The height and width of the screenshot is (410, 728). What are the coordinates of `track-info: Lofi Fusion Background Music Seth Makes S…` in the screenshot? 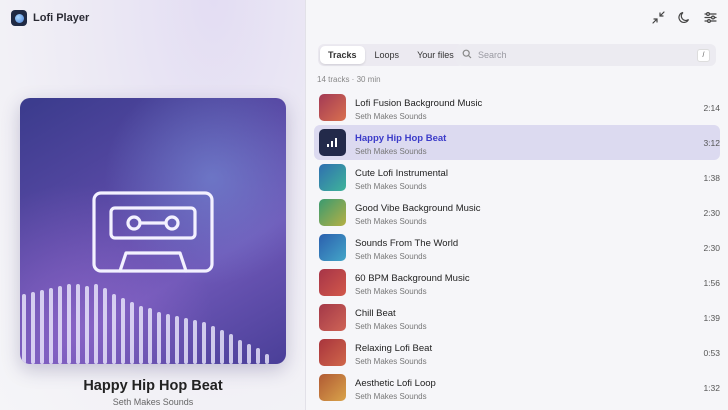 It's located at (418, 109).